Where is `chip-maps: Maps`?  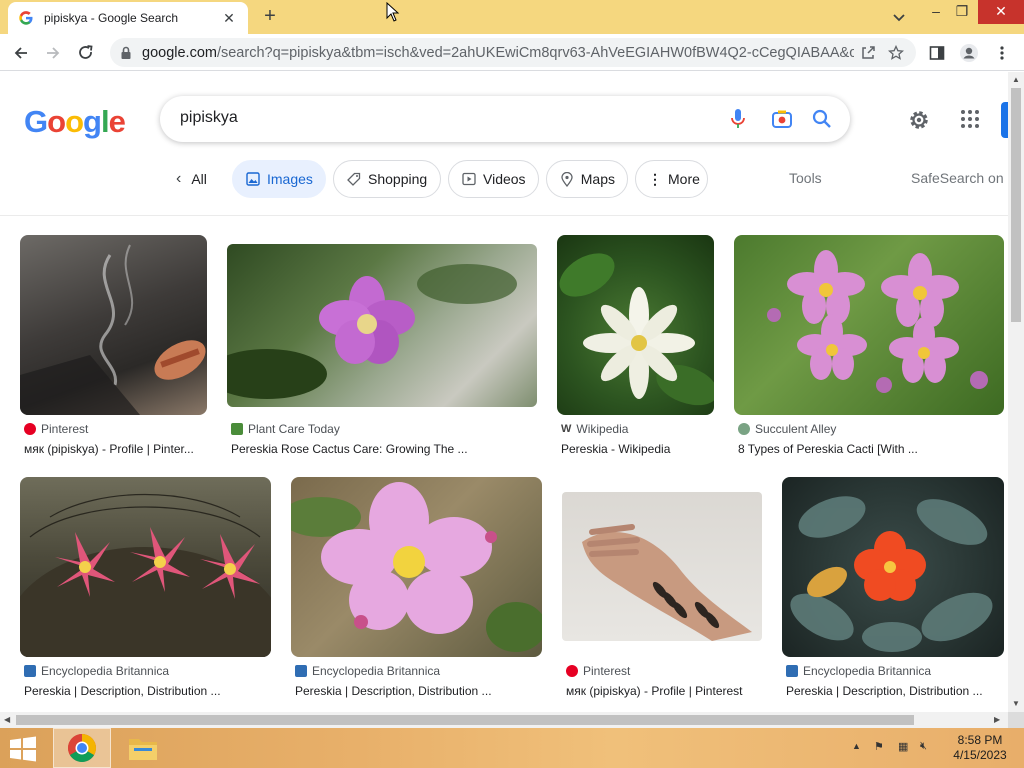
chip-maps: Maps is located at coordinates (587, 179).